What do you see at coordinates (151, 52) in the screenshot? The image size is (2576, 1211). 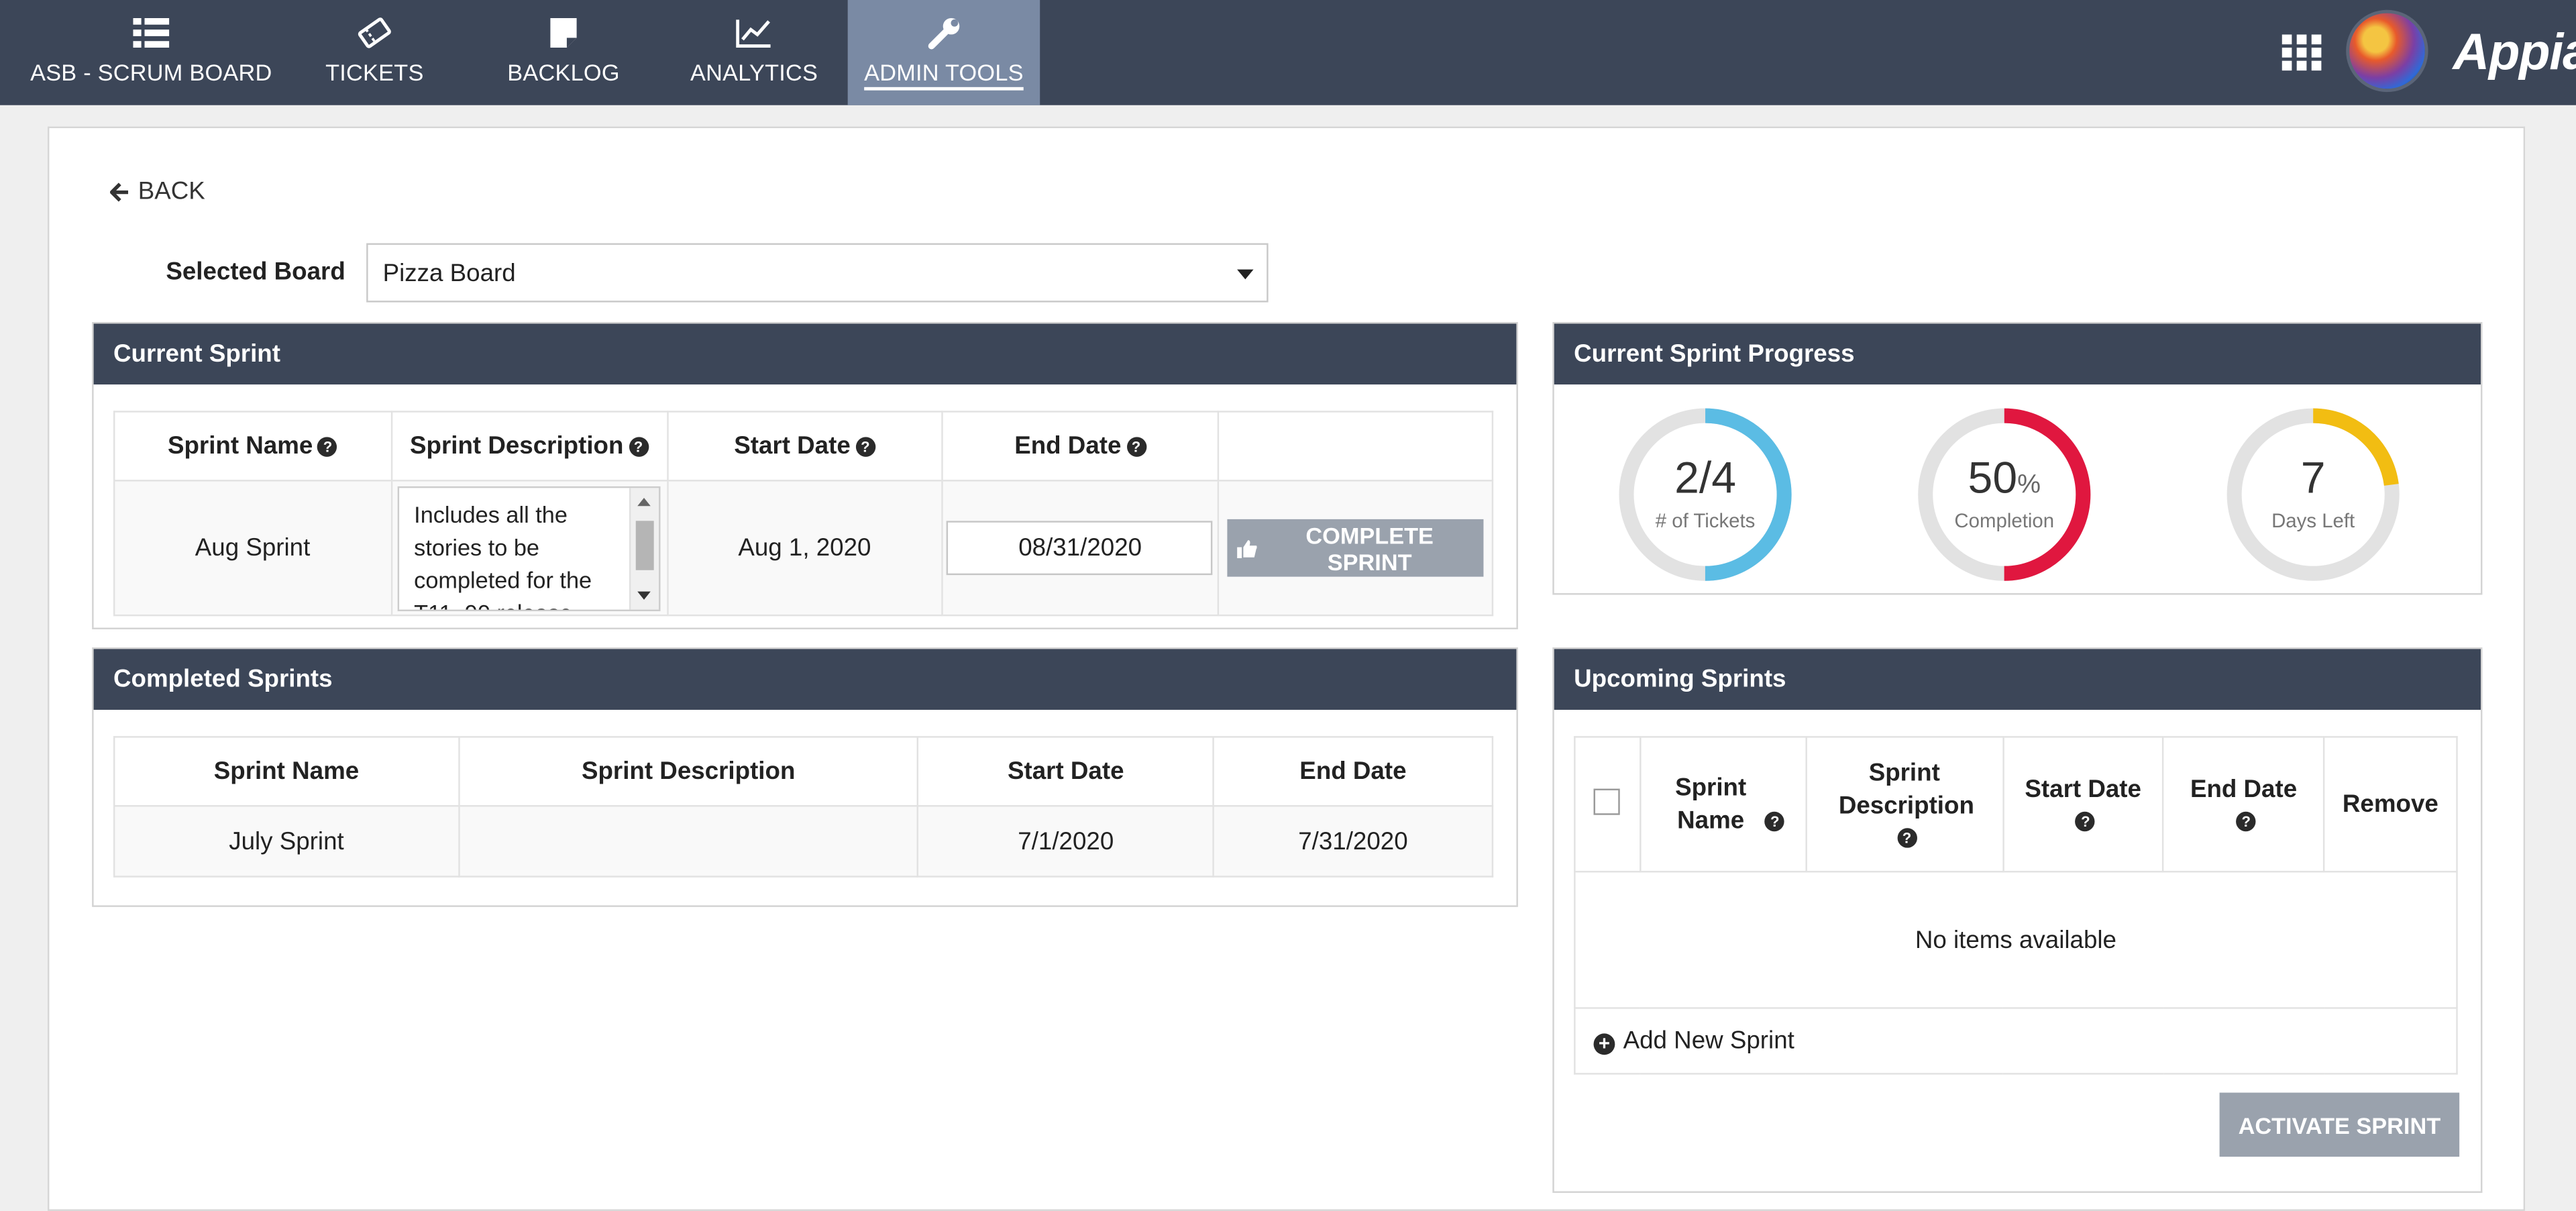 I see `tab-scrum-board: ASB - SCRUM BOARD` at bounding box center [151, 52].